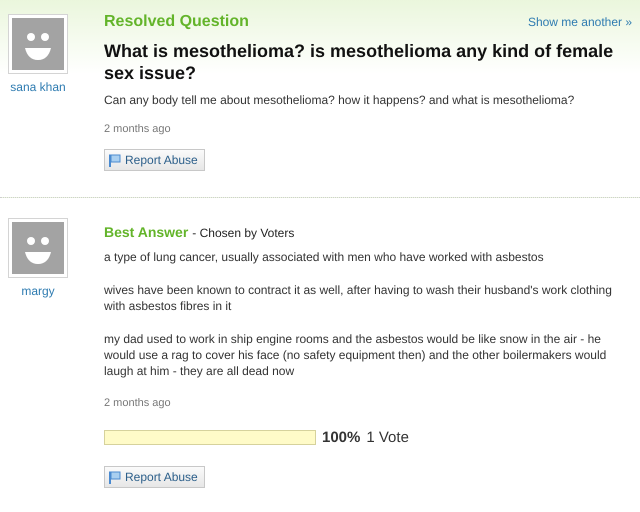 The width and height of the screenshot is (640, 512). Describe the element at coordinates (580, 22) in the screenshot. I see `show-another-link: Show me another »` at that location.